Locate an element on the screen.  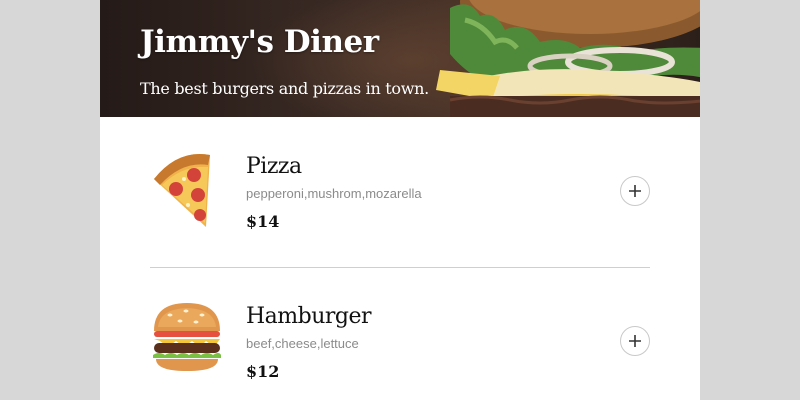
add-hamburger-button is located at coordinates (635, 341).